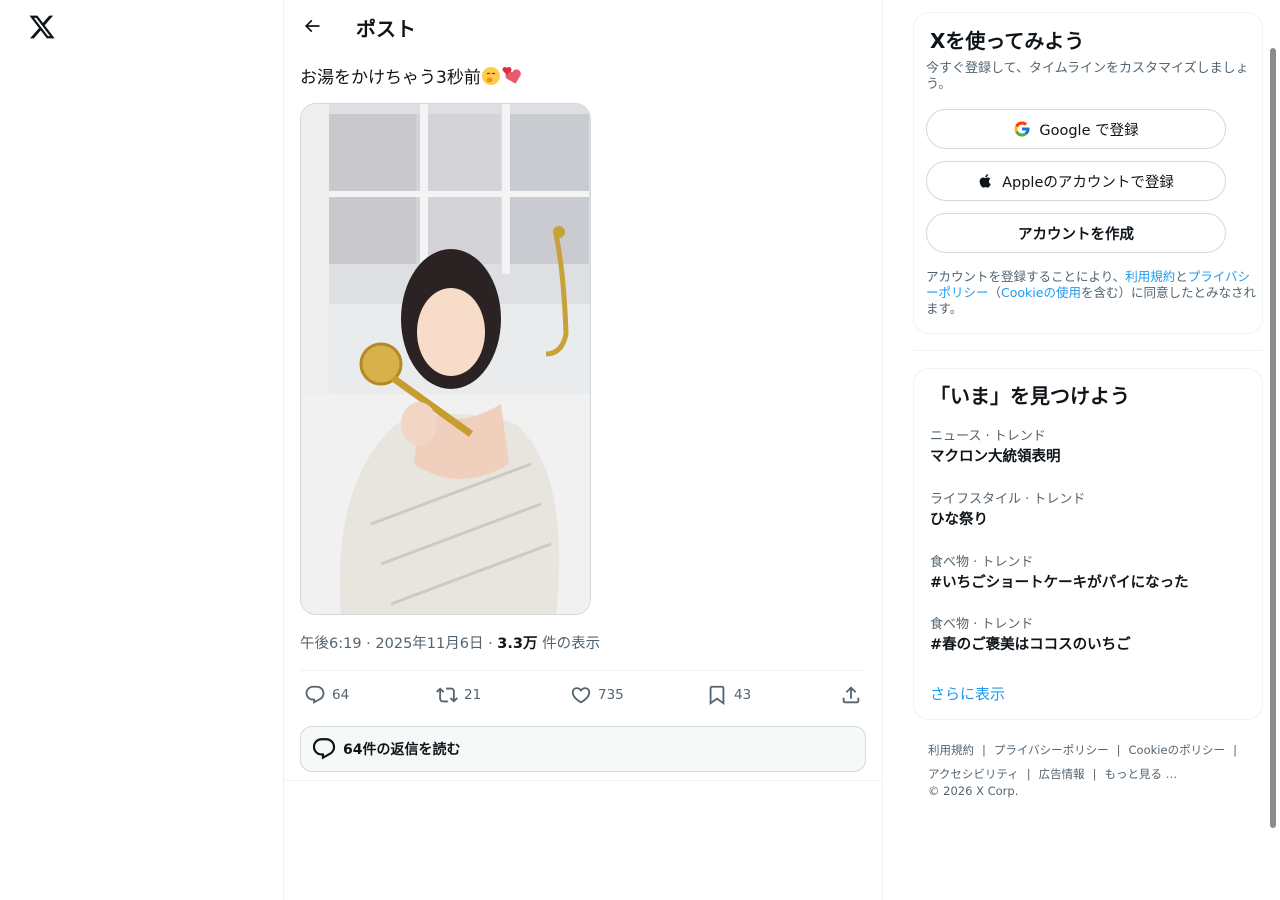 Image resolution: width=1280 pixels, height=900 pixels. I want to click on signup-title: Xを使ってみよう, so click(1007, 41).